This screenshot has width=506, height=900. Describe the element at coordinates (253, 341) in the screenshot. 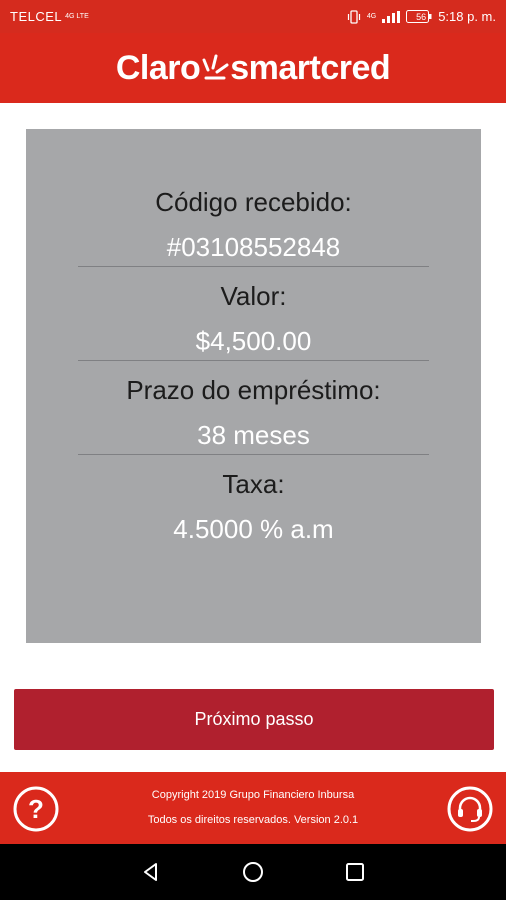

I see `amount-value: $4,500.00` at that location.